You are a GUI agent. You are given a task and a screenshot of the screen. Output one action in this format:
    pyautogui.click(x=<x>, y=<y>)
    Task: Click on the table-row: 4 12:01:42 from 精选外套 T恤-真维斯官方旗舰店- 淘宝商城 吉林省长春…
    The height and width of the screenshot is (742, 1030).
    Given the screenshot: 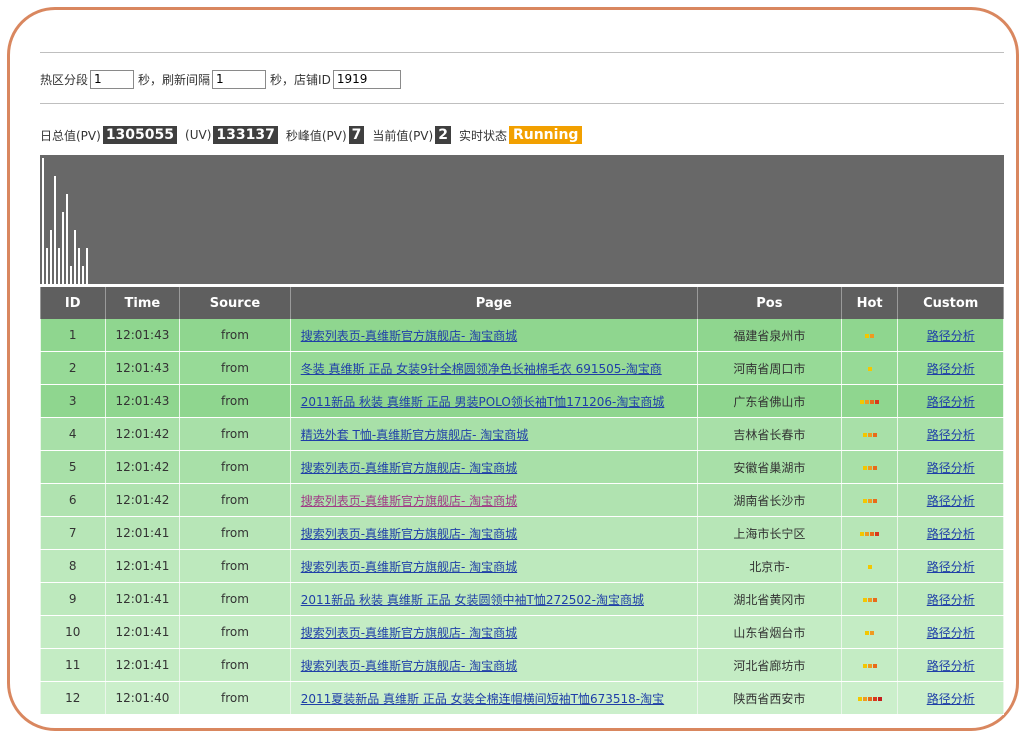 What is the action you would take?
    pyautogui.click(x=522, y=434)
    